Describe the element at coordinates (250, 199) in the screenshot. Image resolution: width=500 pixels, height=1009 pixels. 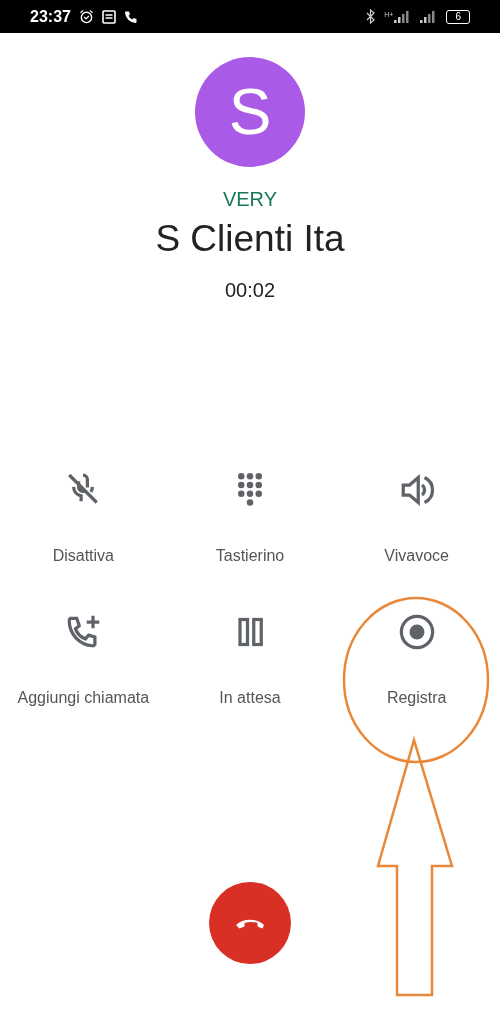
I see `contact-label: VERY` at that location.